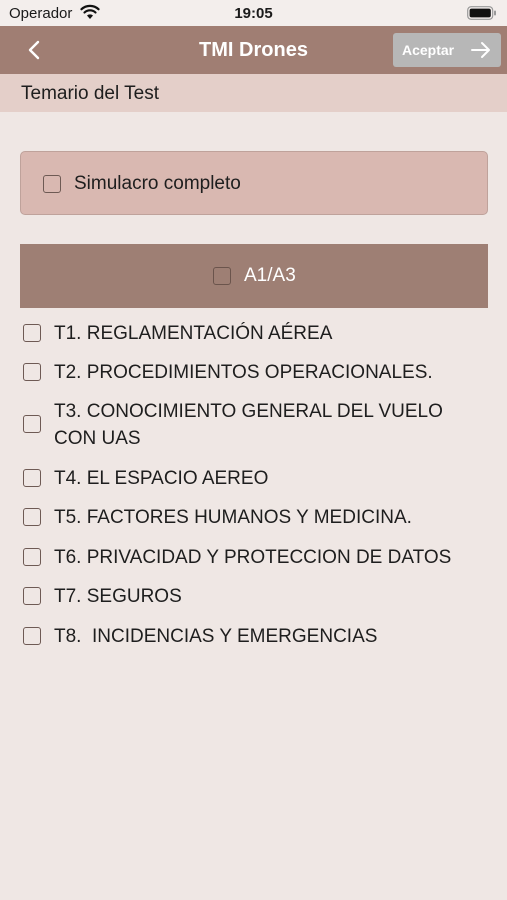 This screenshot has width=507, height=900. I want to click on status-time: 19:05, so click(253, 13).